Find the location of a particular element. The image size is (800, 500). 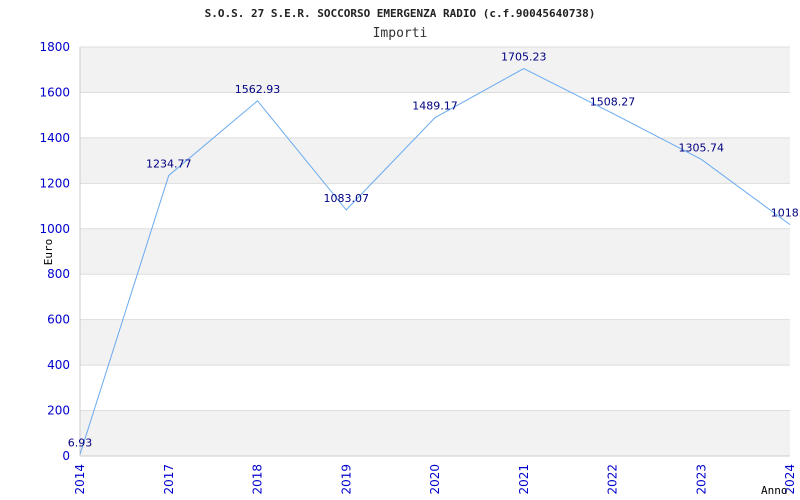

y-tick-label: 1800 is located at coordinates (54, 47).